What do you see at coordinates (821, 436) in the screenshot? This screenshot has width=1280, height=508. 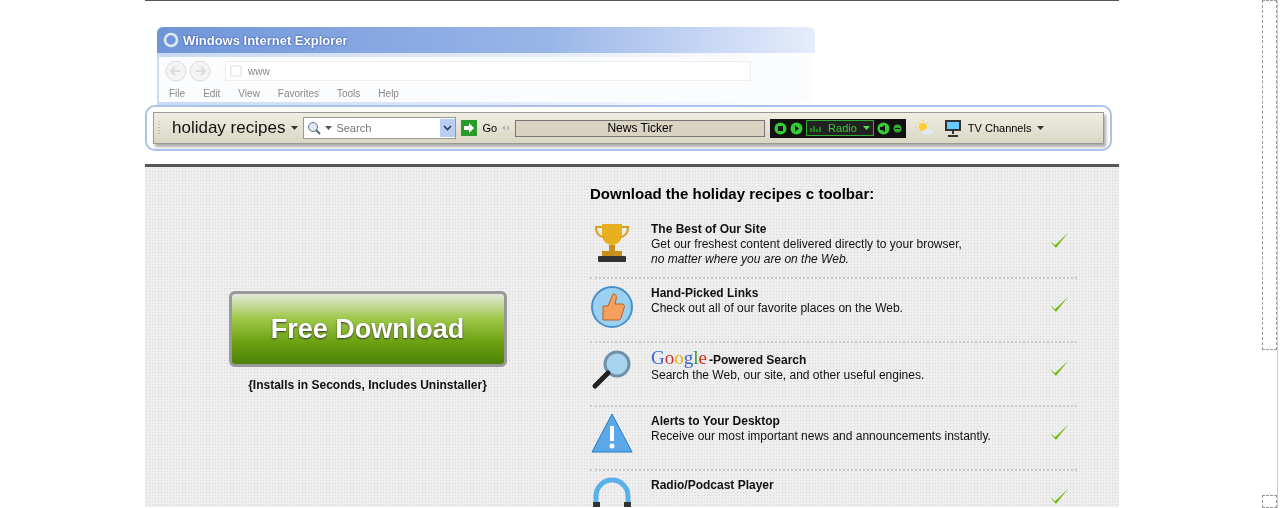 I see `feature-description: Receive our most important news and announcements instantly.` at bounding box center [821, 436].